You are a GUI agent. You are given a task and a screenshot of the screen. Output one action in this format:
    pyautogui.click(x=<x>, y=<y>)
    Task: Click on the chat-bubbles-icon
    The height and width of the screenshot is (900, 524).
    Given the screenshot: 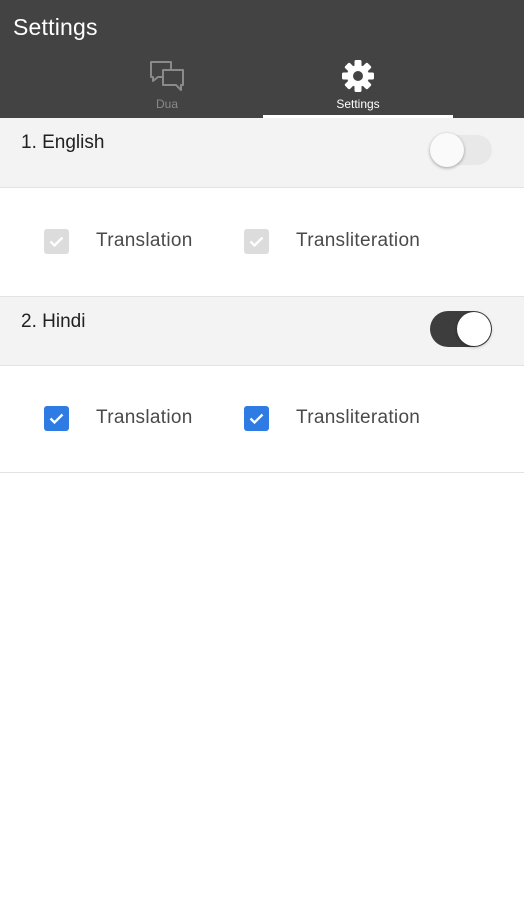 What is the action you would take?
    pyautogui.click(x=167, y=76)
    